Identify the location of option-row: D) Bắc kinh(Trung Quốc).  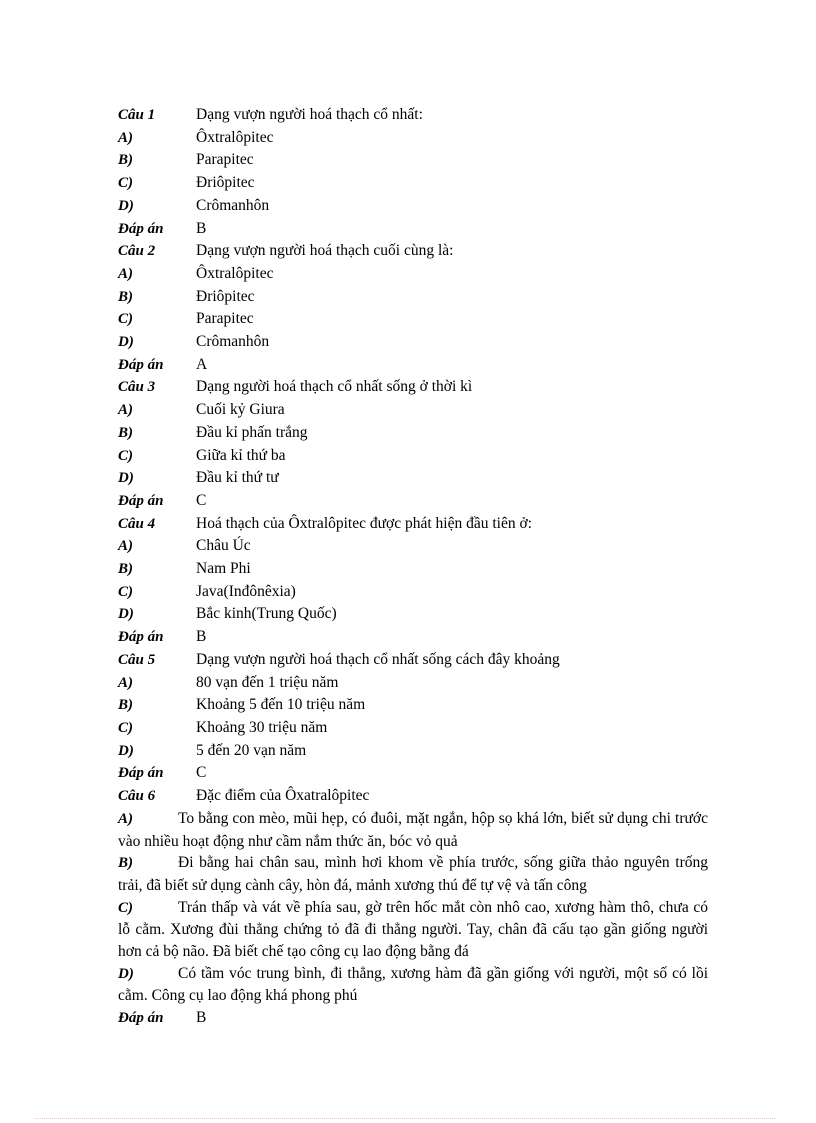
(413, 614).